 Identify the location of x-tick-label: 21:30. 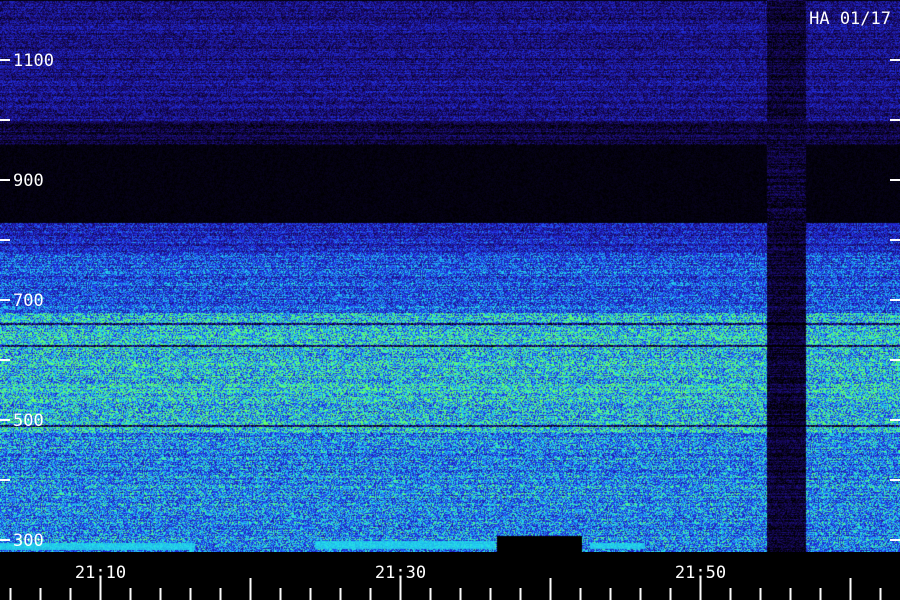
(400, 573).